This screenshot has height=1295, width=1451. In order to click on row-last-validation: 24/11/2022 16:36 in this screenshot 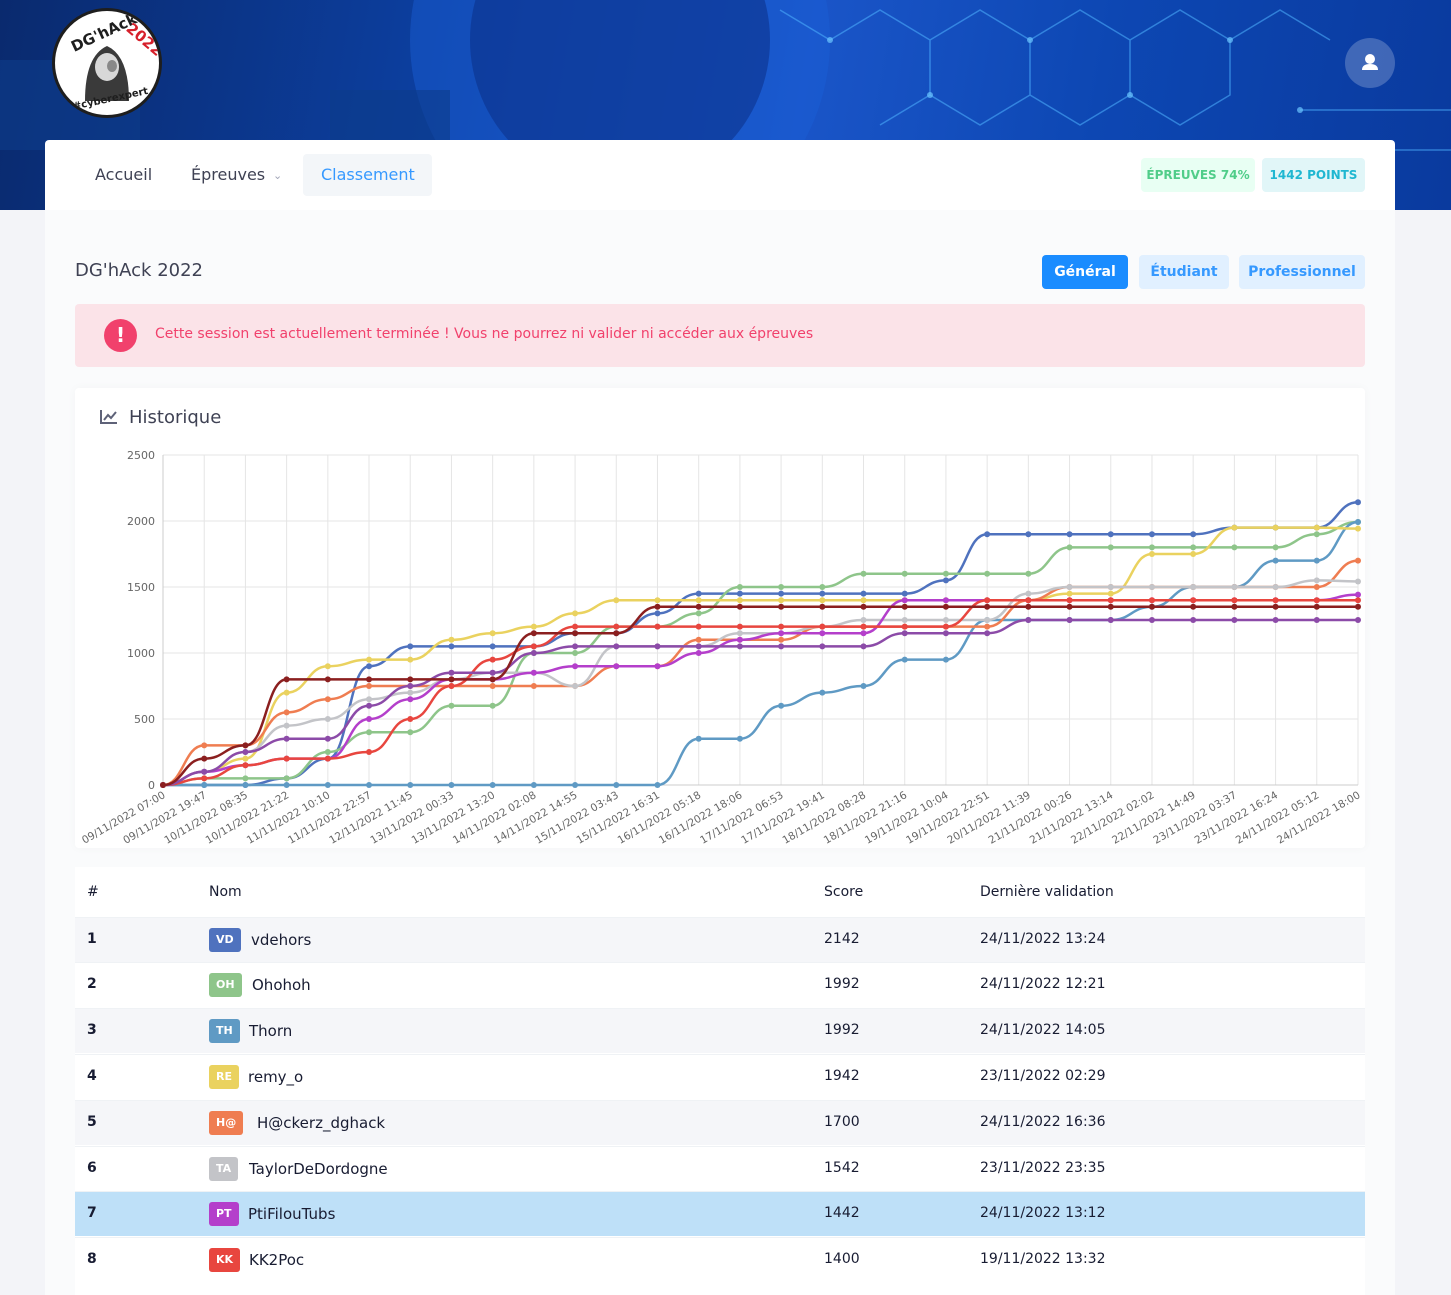, I will do `click(1043, 1122)`.